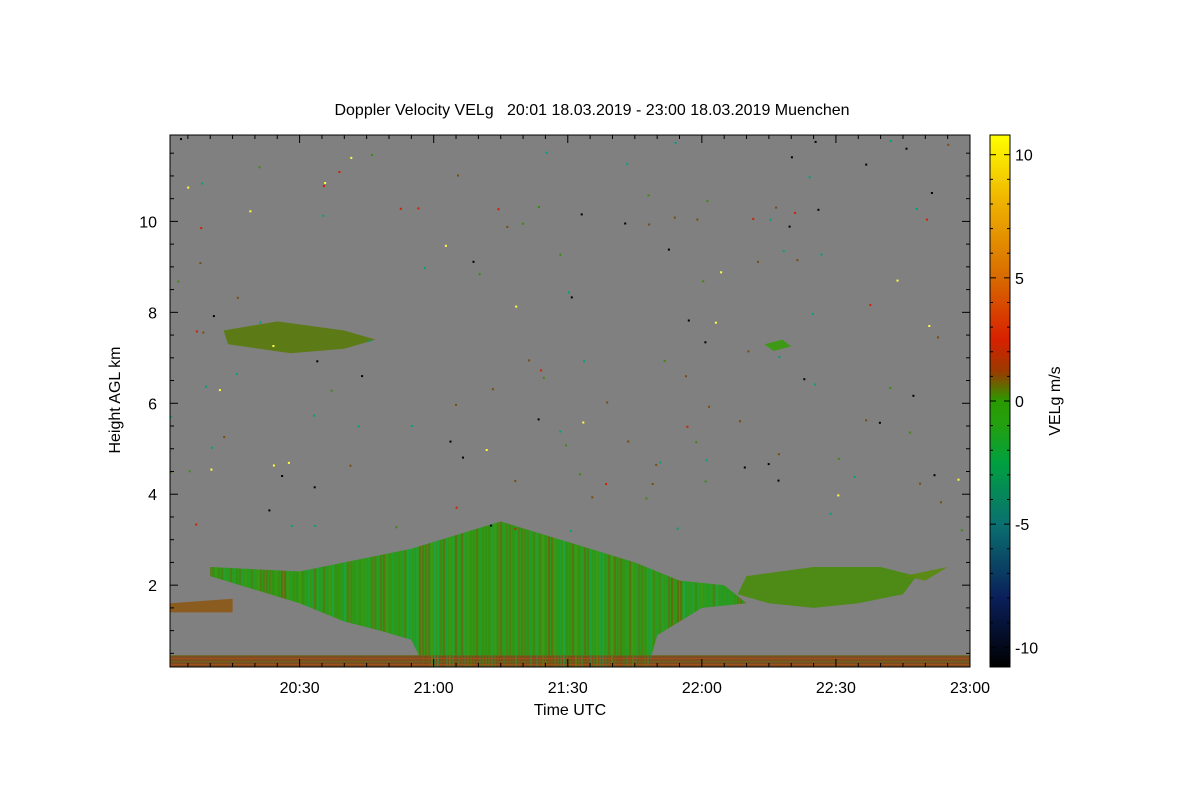 Image resolution: width=1200 pixels, height=800 pixels. Describe the element at coordinates (570, 710) in the screenshot. I see `x-axis-label: Time UTC` at that location.